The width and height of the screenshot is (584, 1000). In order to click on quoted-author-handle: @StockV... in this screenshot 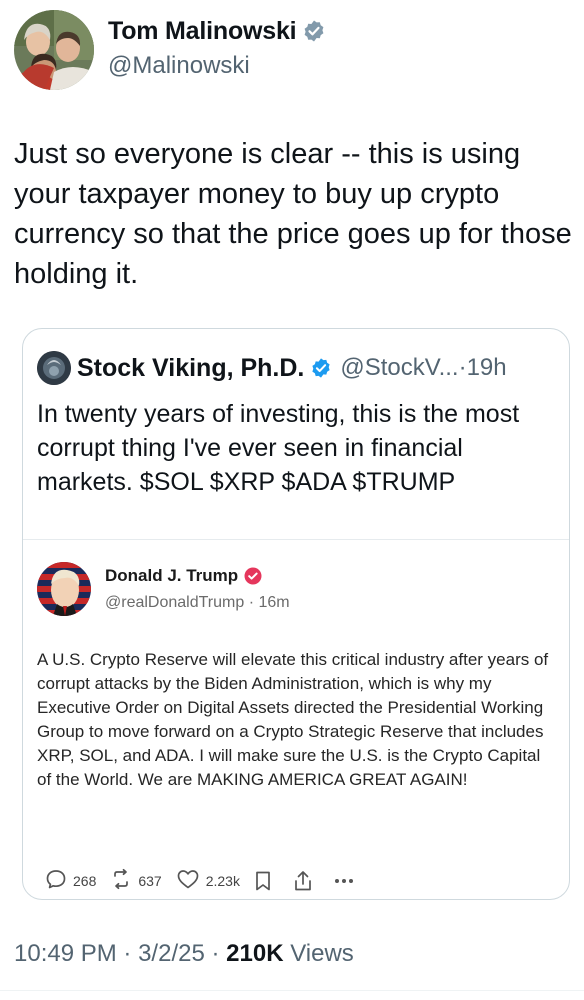, I will do `click(399, 367)`.